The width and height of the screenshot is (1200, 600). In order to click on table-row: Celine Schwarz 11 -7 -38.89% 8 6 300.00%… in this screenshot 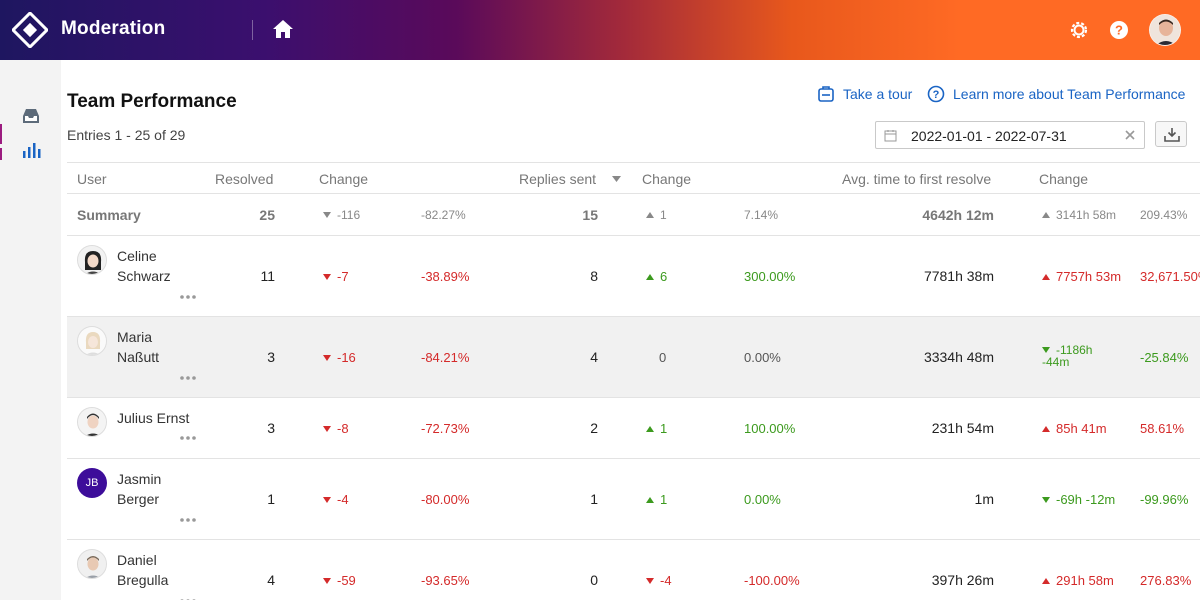, I will do `click(633, 276)`.